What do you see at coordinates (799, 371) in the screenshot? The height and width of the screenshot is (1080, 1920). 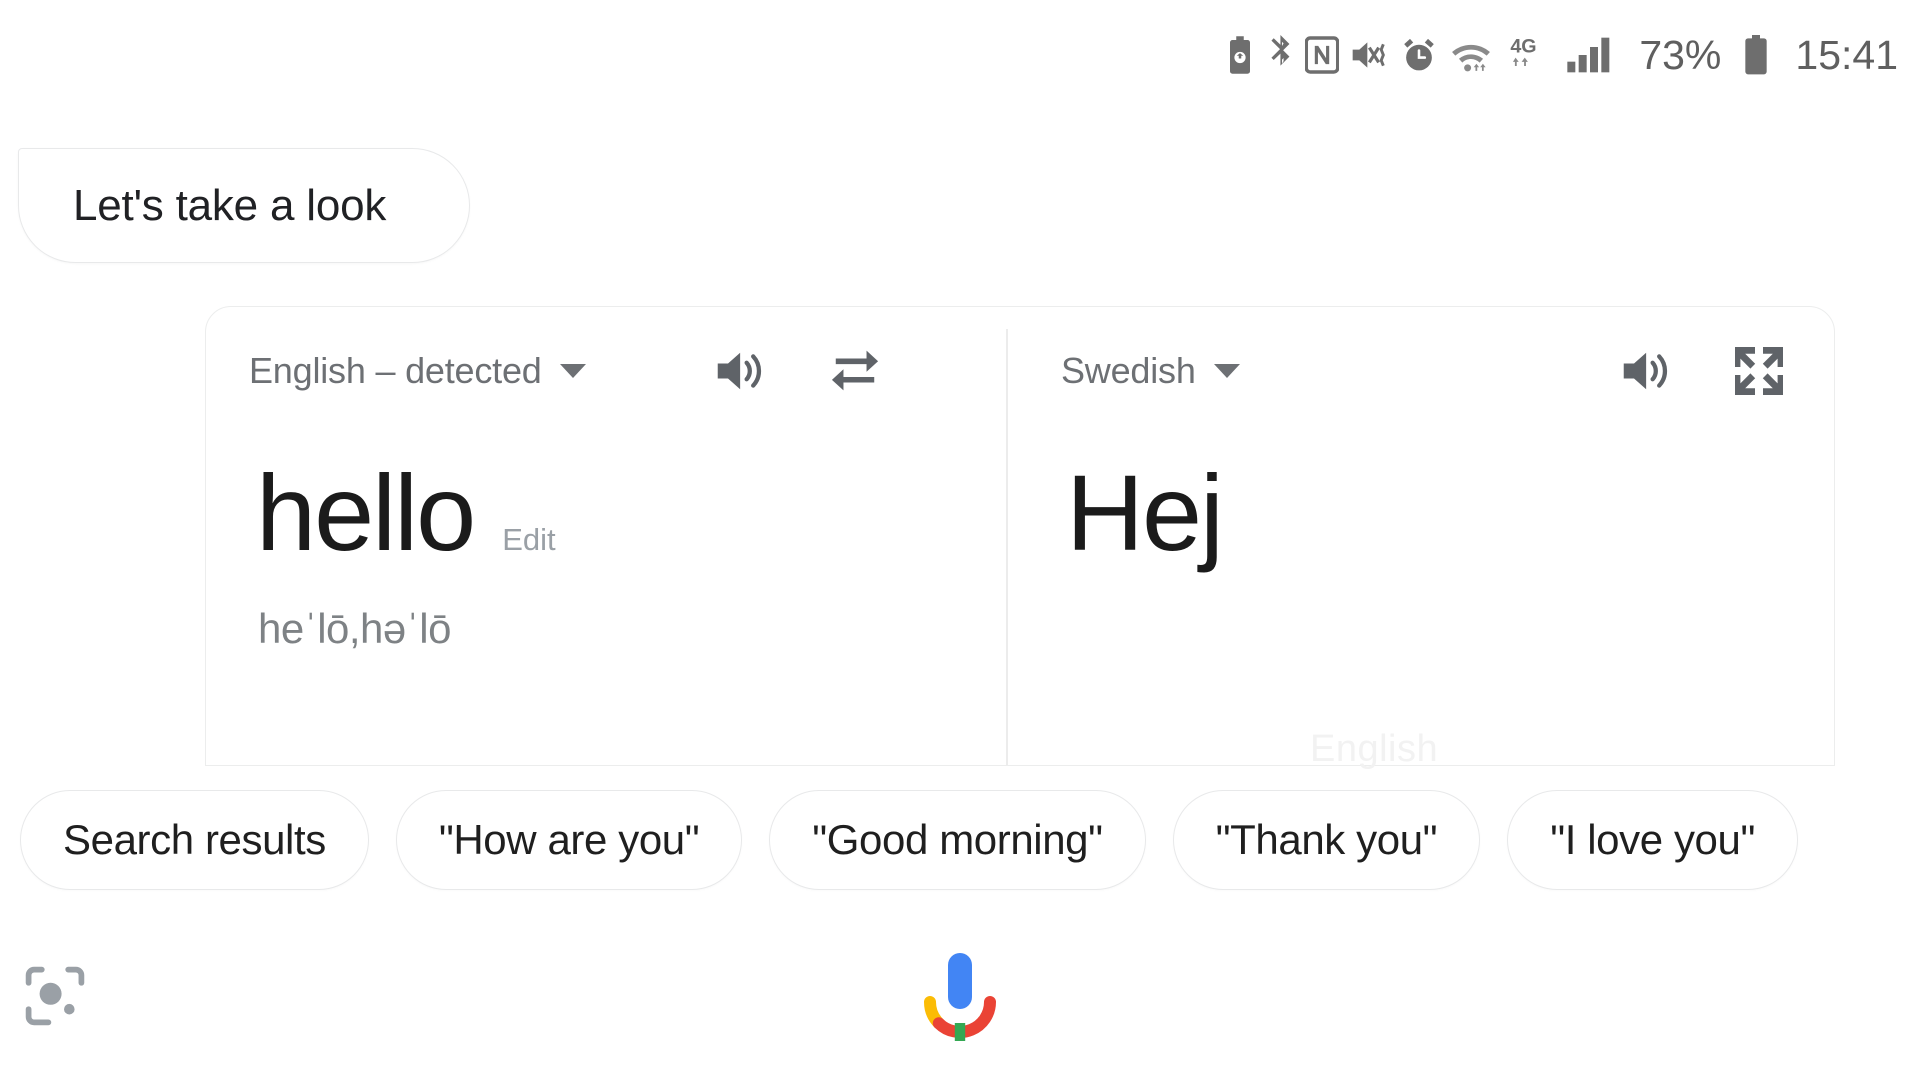 I see `source-header-actions` at bounding box center [799, 371].